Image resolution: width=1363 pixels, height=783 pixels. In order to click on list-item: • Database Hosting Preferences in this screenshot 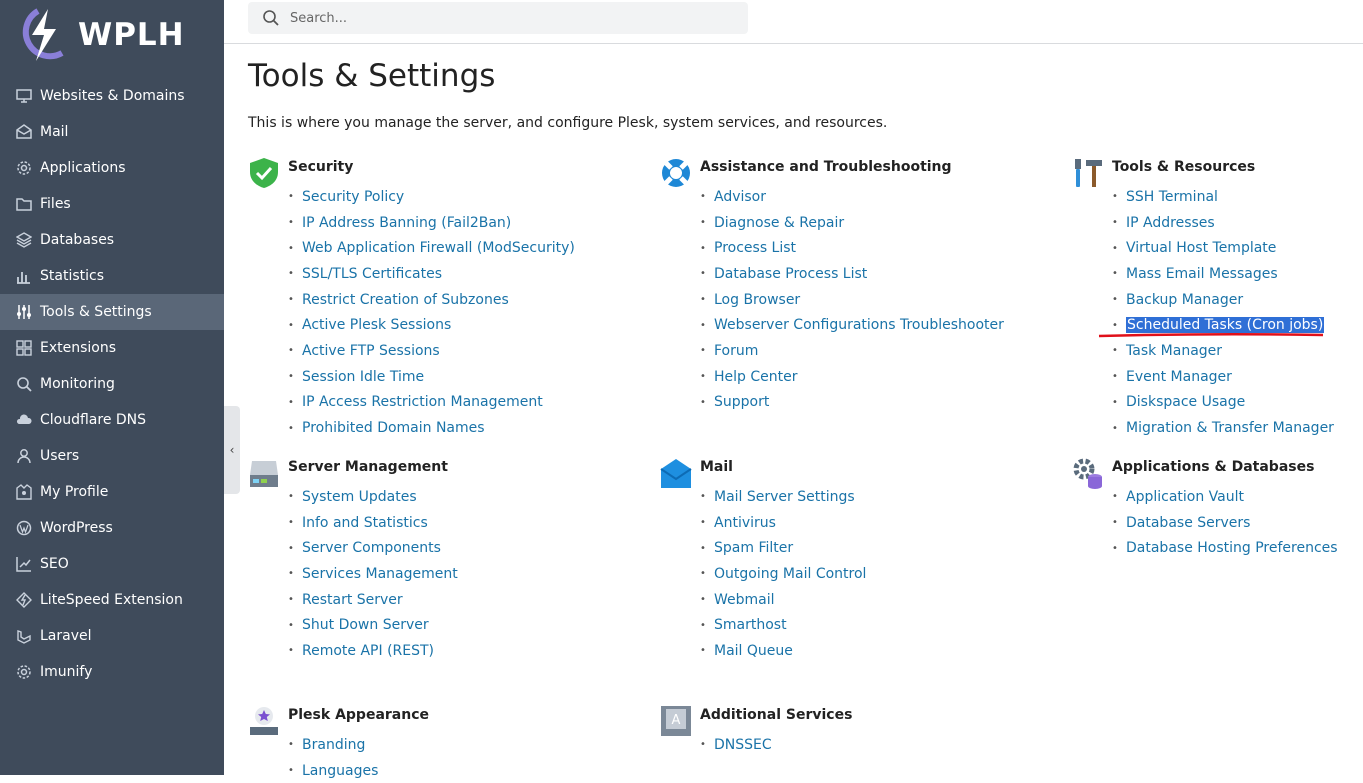, I will do `click(1225, 548)`.